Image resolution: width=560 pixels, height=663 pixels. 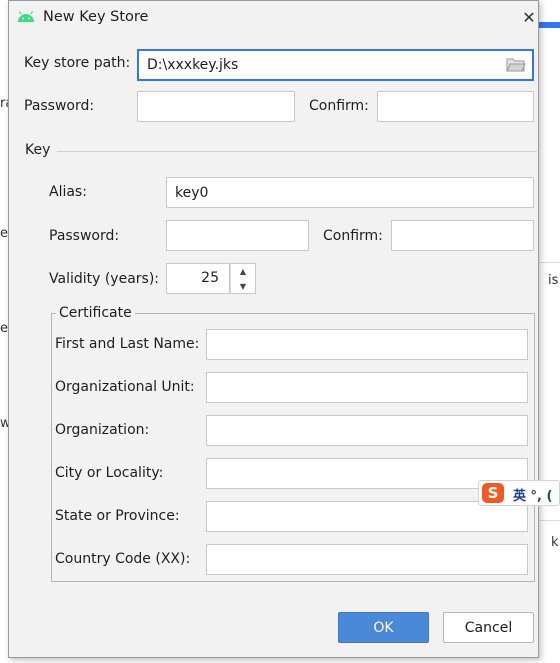 I want to click on key-section-divider, so click(x=297, y=151).